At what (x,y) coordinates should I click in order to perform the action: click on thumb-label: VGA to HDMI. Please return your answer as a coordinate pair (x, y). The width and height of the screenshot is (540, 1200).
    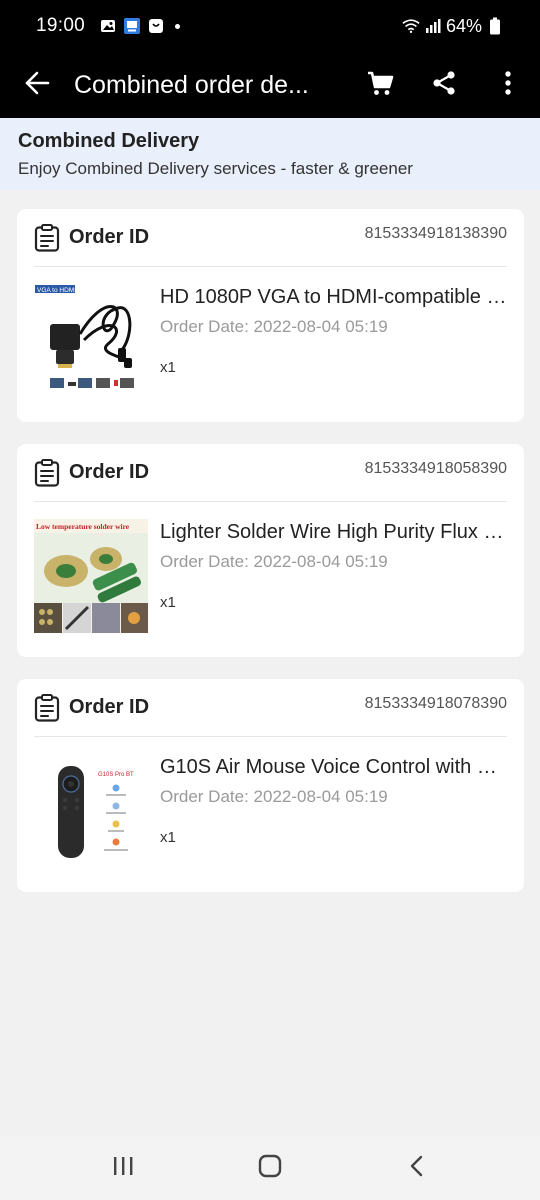
    Looking at the image, I should click on (56, 290).